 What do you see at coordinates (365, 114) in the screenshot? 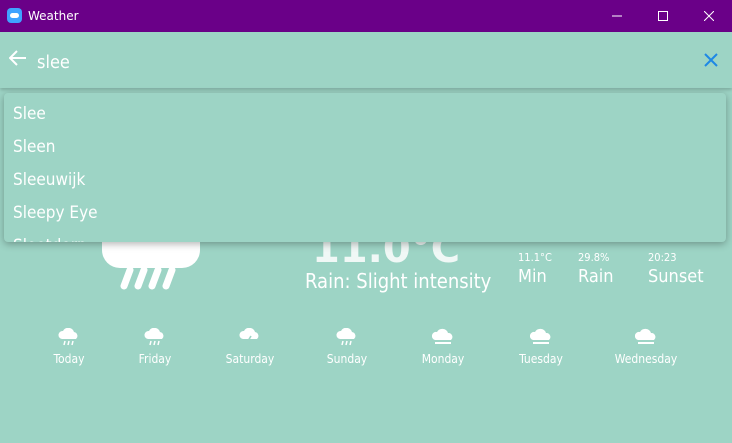
I see `suggestion-item: Slee` at bounding box center [365, 114].